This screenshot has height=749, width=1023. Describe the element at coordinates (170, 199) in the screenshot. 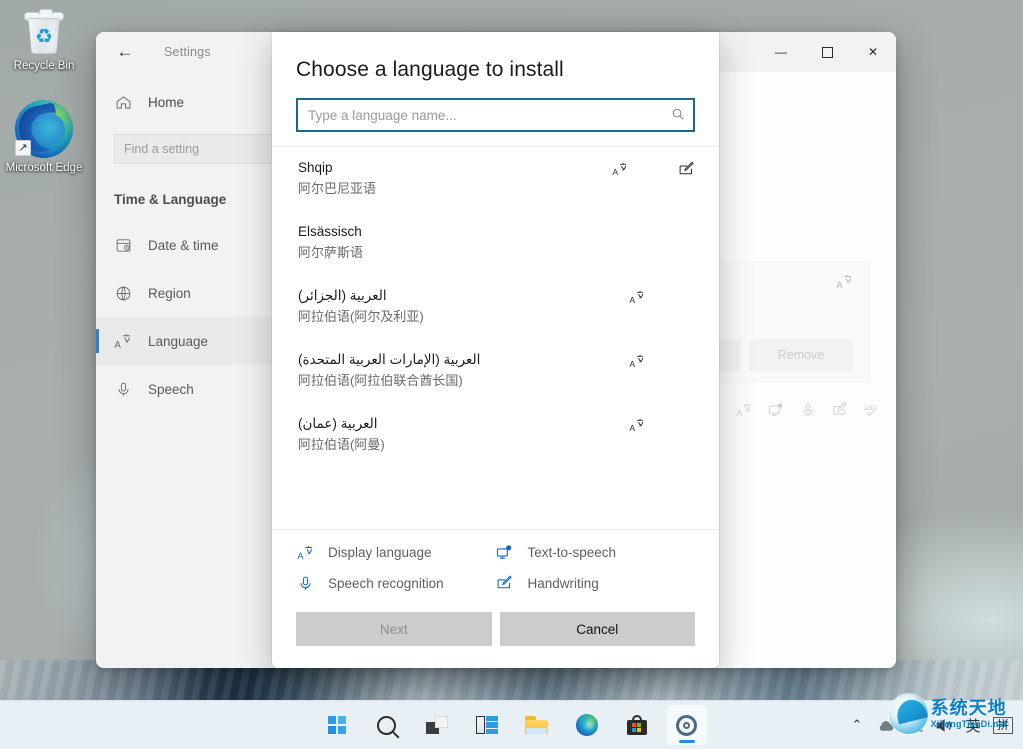

I see `sidebar-section-title: Time & Language` at that location.